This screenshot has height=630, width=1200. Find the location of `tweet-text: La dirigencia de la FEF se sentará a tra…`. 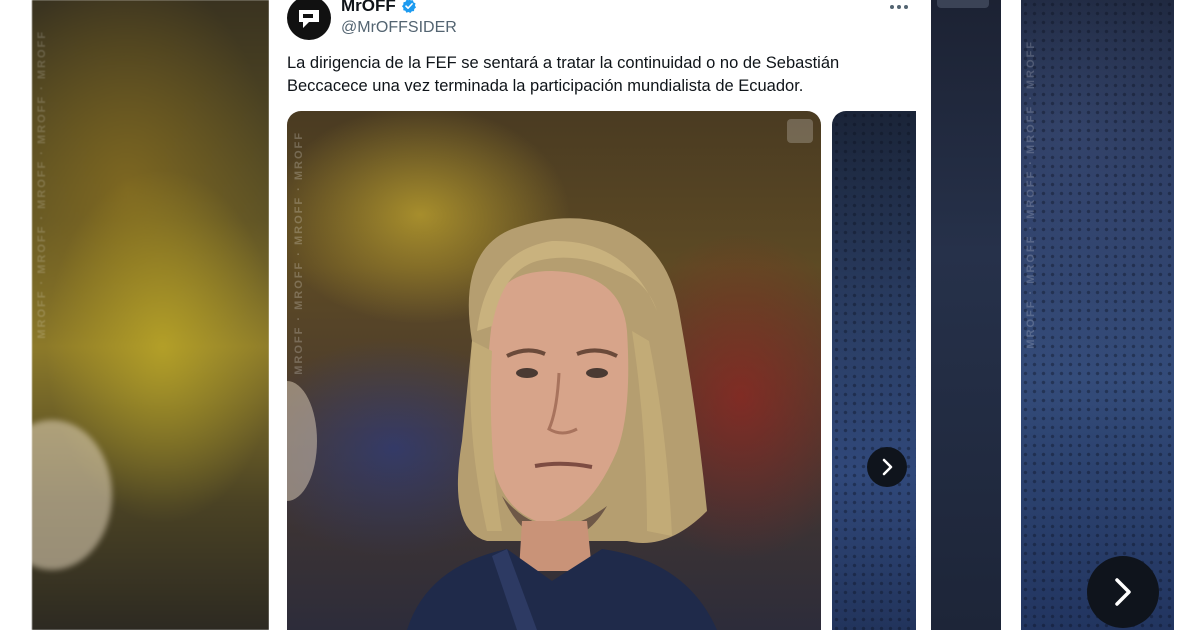

tweet-text: La dirigencia de la FEF se sentará a tra… is located at coordinates (563, 74).